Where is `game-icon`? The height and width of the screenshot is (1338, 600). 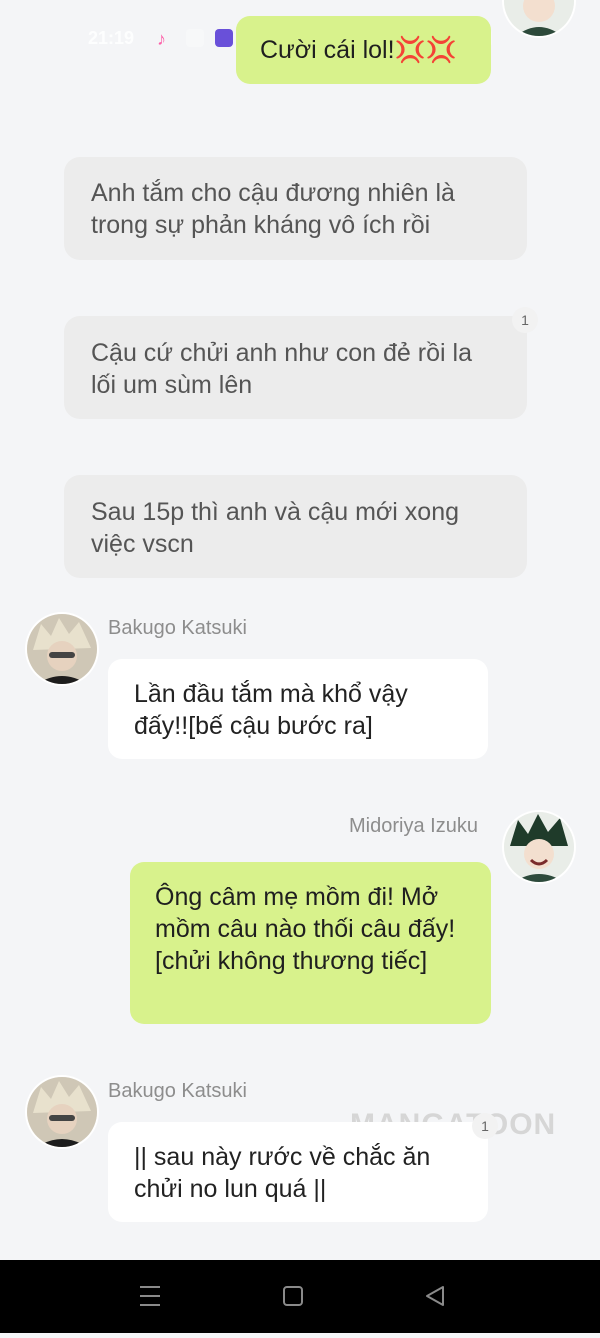 game-icon is located at coordinates (224, 38).